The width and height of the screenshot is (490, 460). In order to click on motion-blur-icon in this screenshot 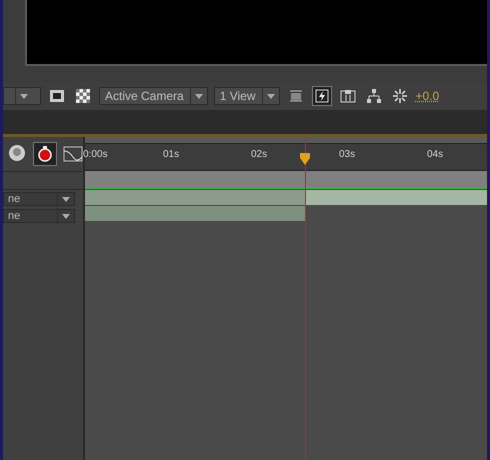, I will do `click(45, 154)`.